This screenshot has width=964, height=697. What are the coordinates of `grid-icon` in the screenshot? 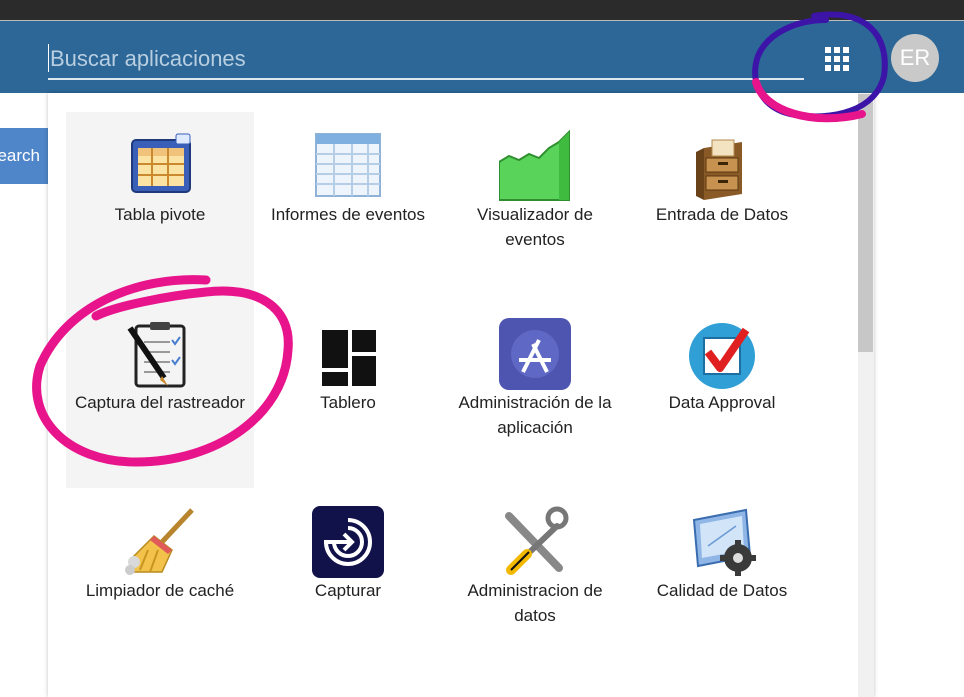 It's located at (837, 59).